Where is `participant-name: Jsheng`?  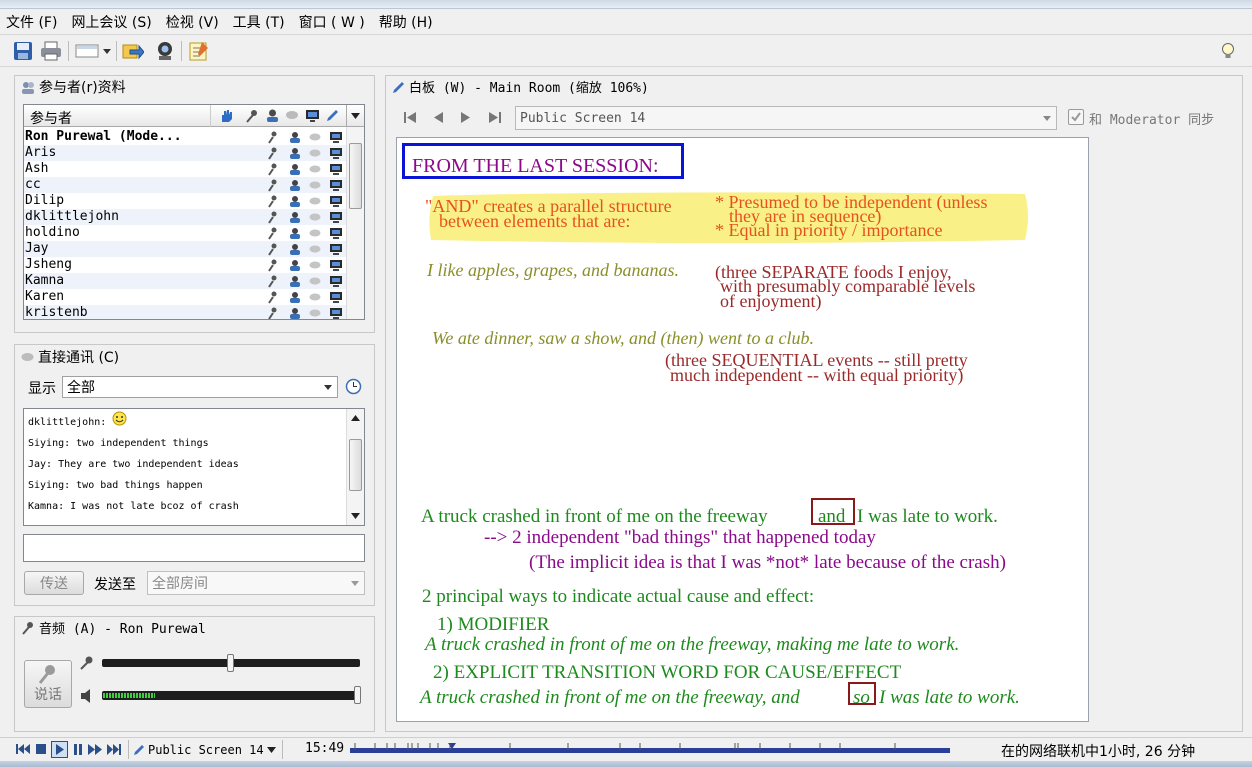
participant-name: Jsheng is located at coordinates (48, 264).